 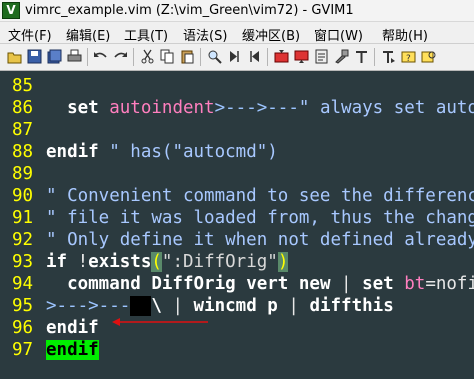 I want to click on toolbar: ?, so click(x=237, y=57).